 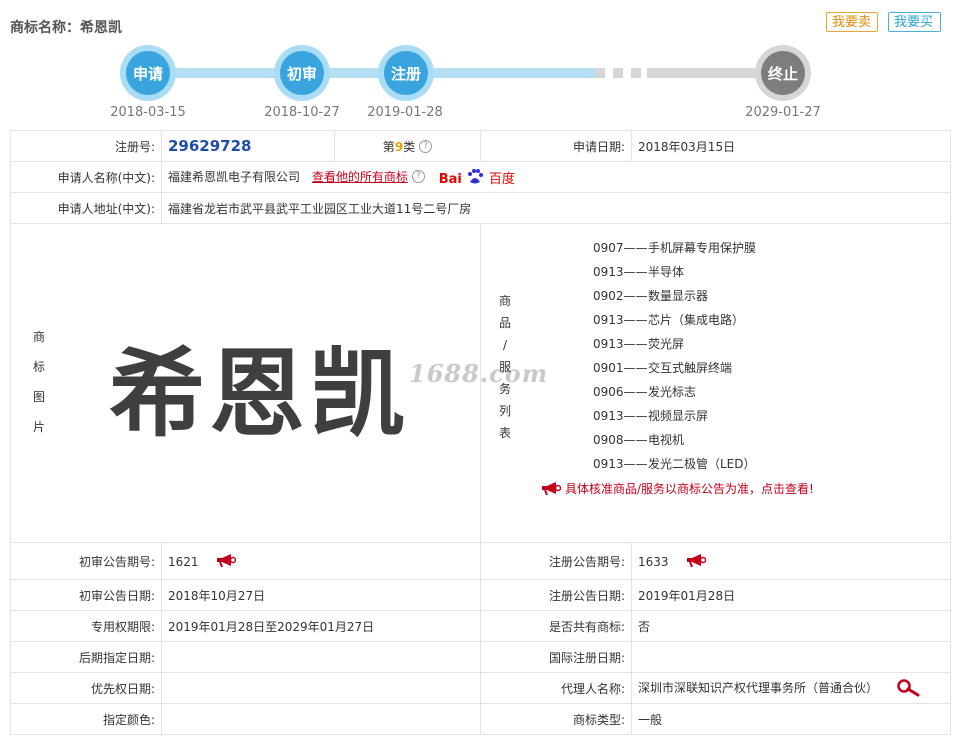 I want to click on prelim-date-value: 2018年10月27日, so click(x=321, y=595).